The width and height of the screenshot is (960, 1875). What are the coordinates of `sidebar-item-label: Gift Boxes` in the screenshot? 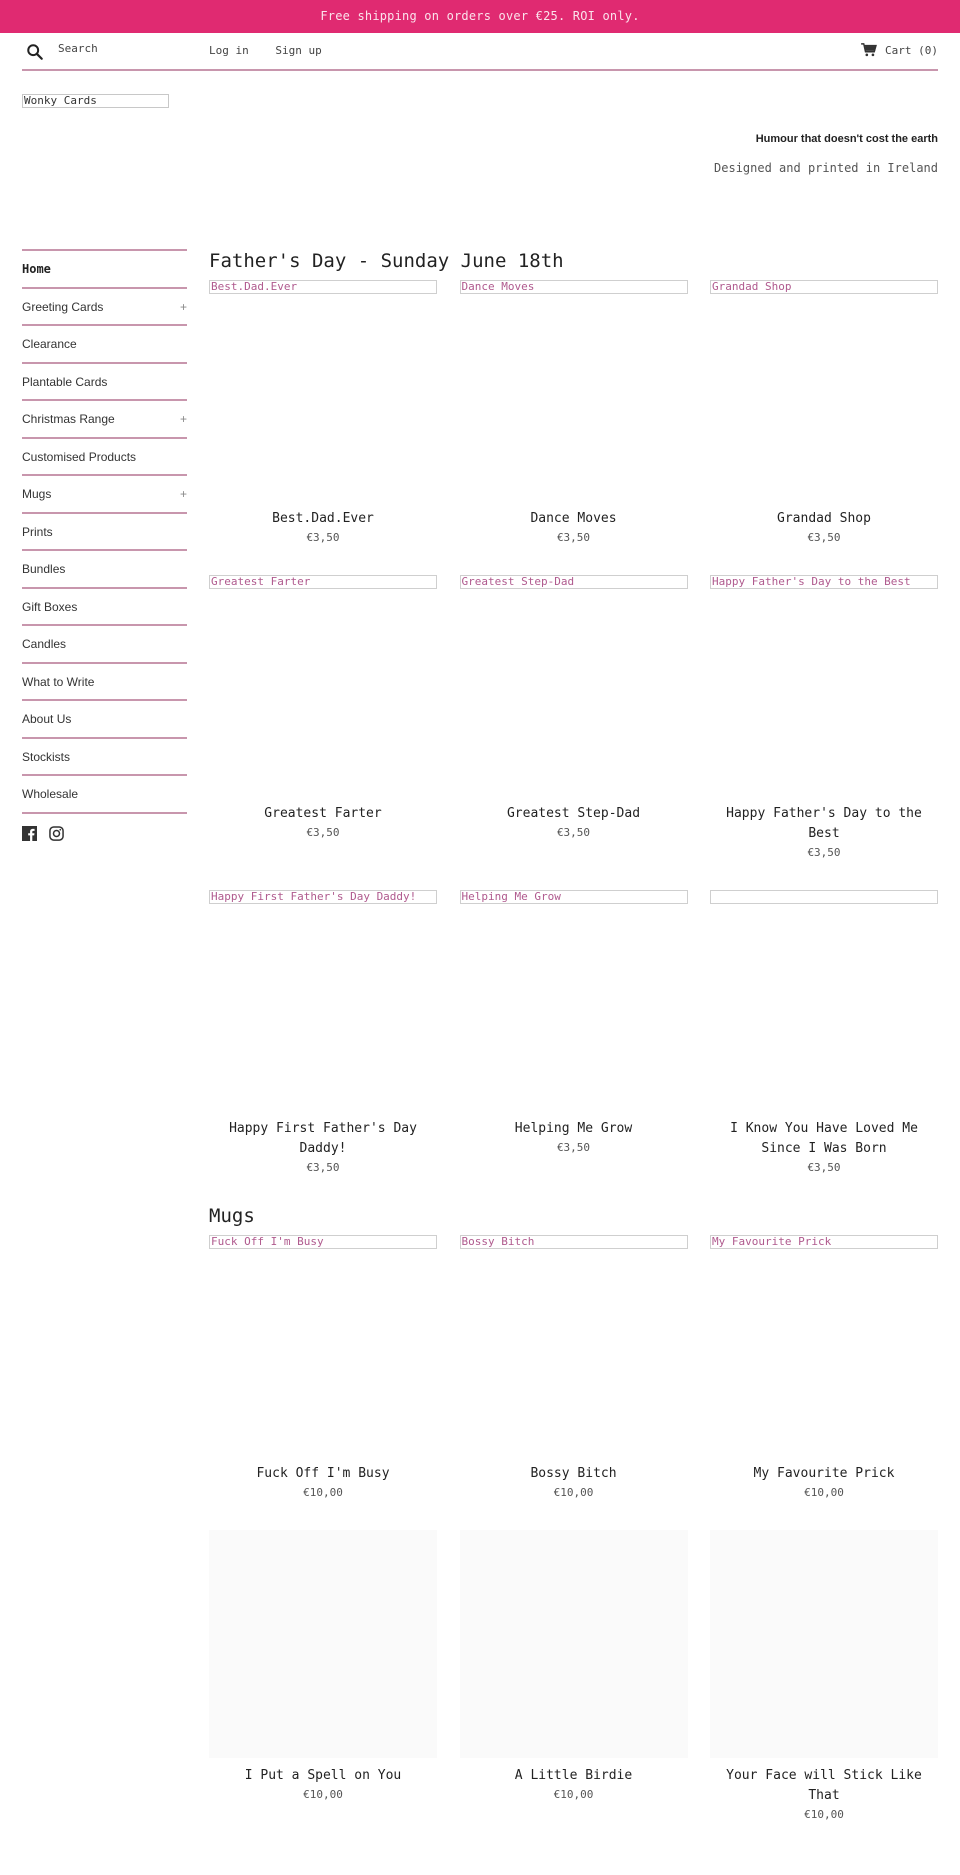 It's located at (50, 606).